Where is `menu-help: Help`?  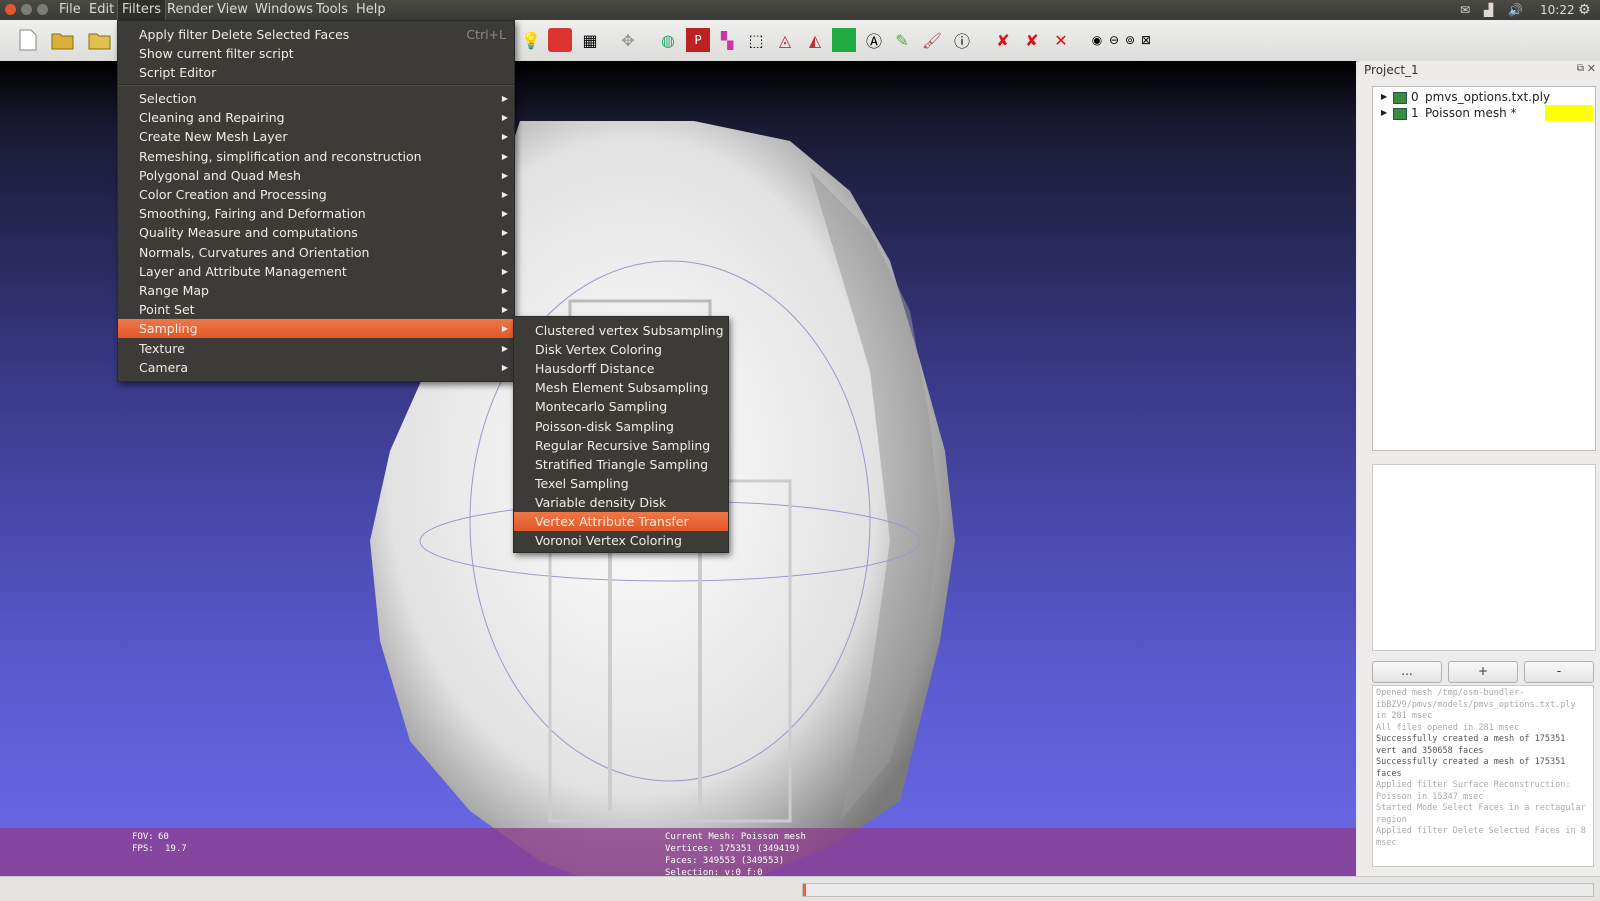 menu-help: Help is located at coordinates (371, 10).